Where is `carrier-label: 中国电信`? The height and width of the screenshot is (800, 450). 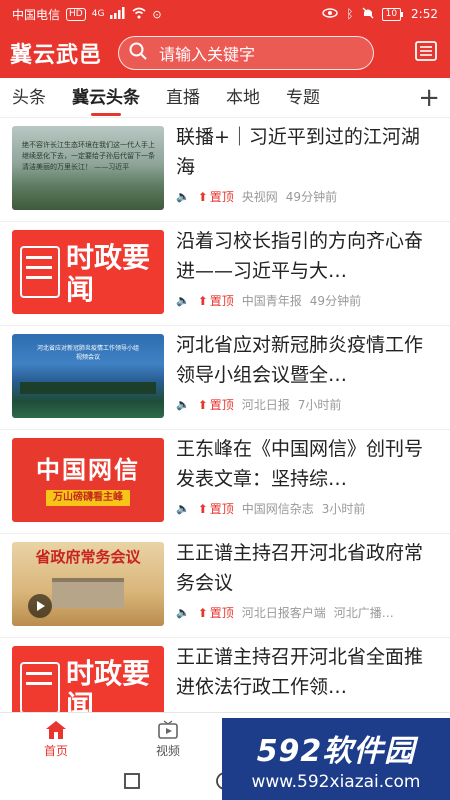
carrier-label: 中国电信 is located at coordinates (36, 14).